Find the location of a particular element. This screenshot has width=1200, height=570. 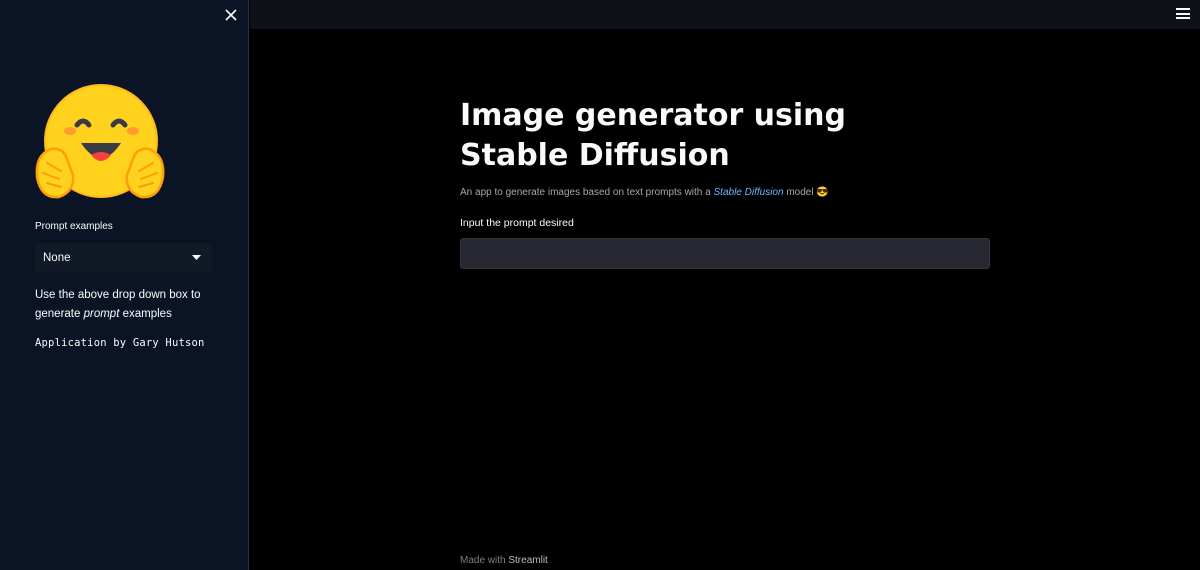

select-value: None is located at coordinates (57, 257).